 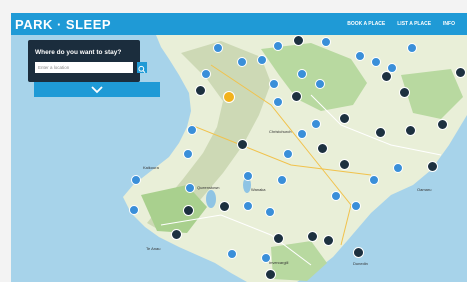 What do you see at coordinates (360, 263) in the screenshot?
I see `place-label: Dunedin` at bounding box center [360, 263].